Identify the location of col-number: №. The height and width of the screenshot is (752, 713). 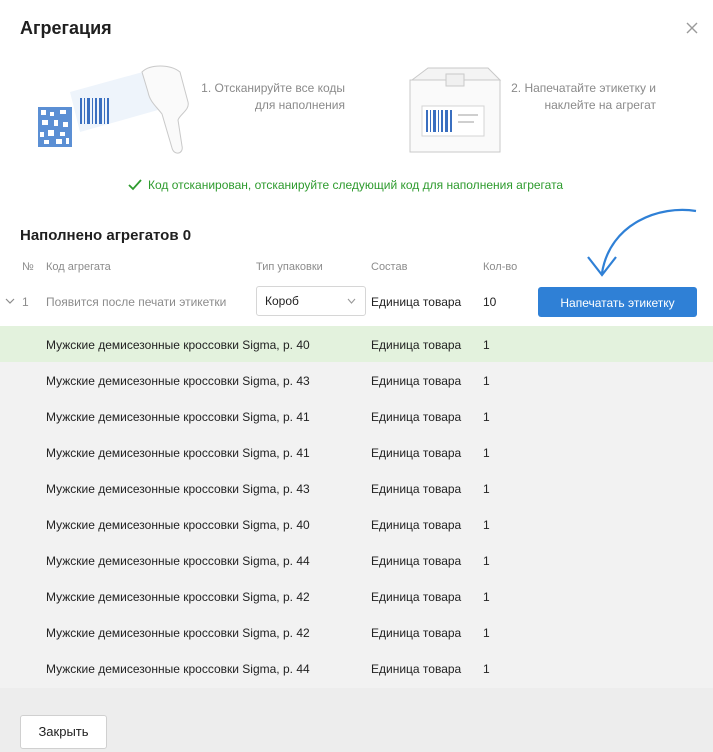
(28, 267).